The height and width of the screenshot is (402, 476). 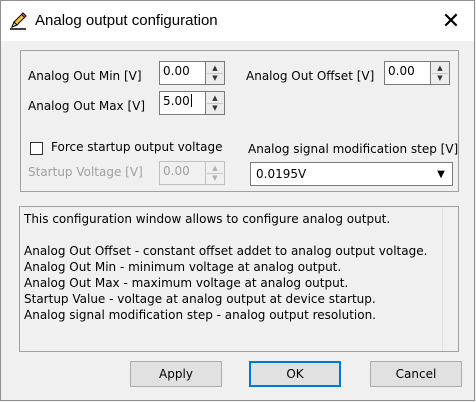 I want to click on vertical-scrollbar, so click(x=450, y=279).